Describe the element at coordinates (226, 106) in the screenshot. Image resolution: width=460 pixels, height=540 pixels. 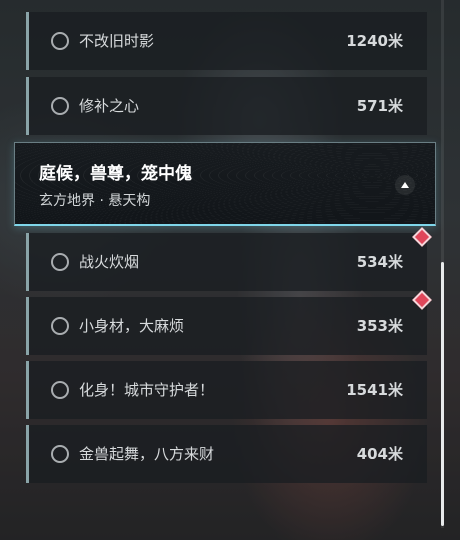
I see `list-item-location: 修补之心 571米` at that location.